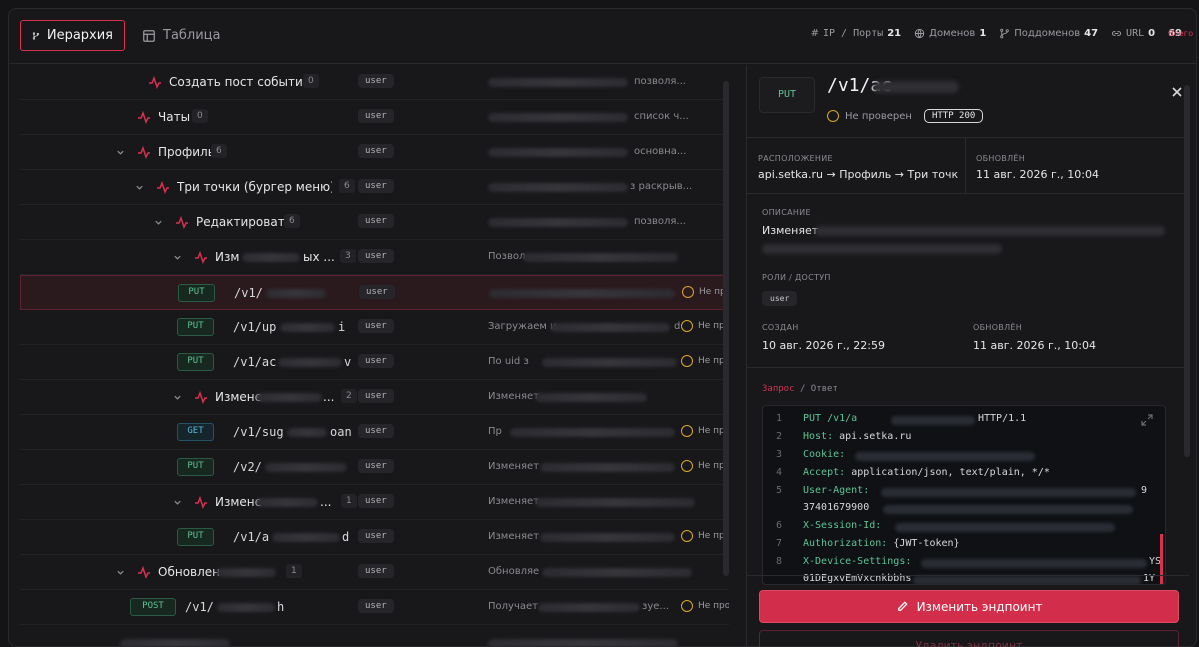 The height and width of the screenshot is (647, 1199). Describe the element at coordinates (1034, 345) in the screenshot. I see `updated-value: 11 авг. 2026 г., 10:04` at that location.